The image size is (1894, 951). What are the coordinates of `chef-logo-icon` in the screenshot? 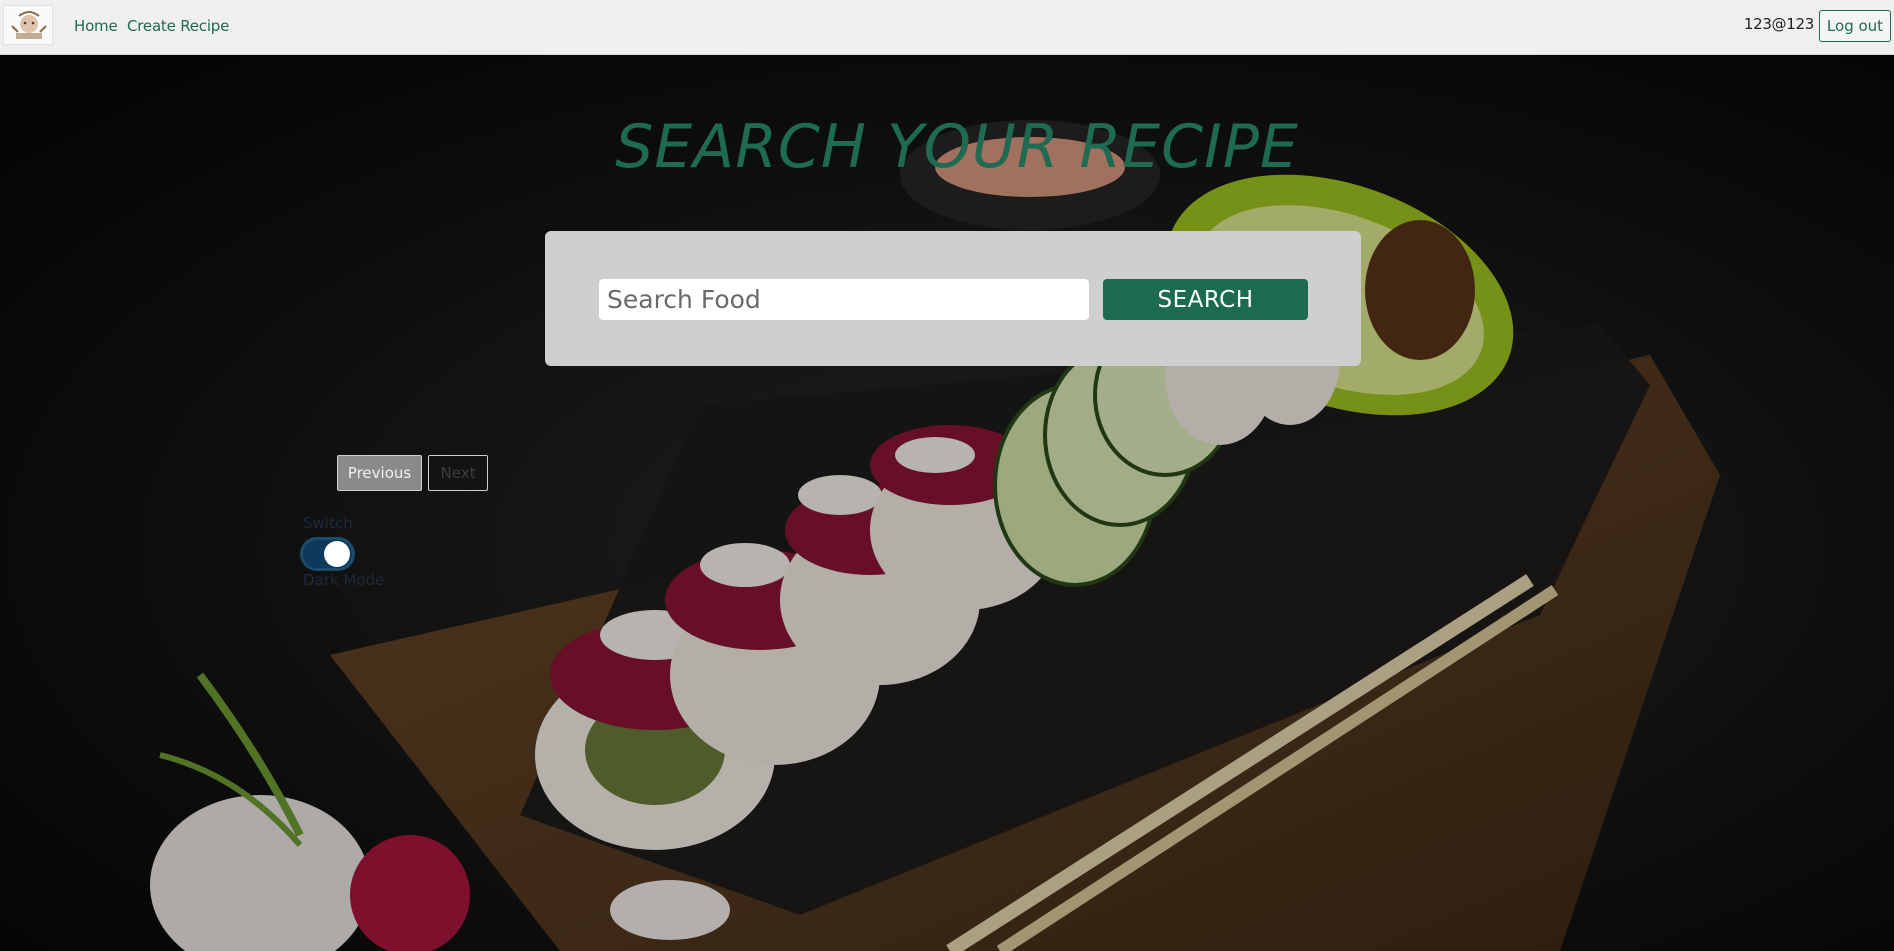 It's located at (29, 25).